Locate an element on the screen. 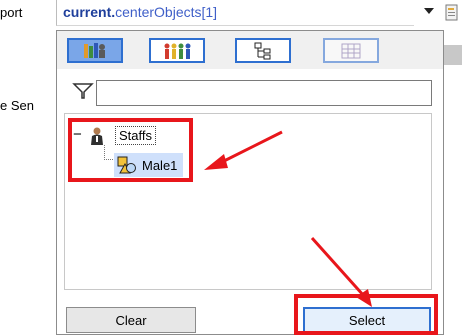 This screenshot has height=335, width=462. view-toolbar is located at coordinates (250, 50).